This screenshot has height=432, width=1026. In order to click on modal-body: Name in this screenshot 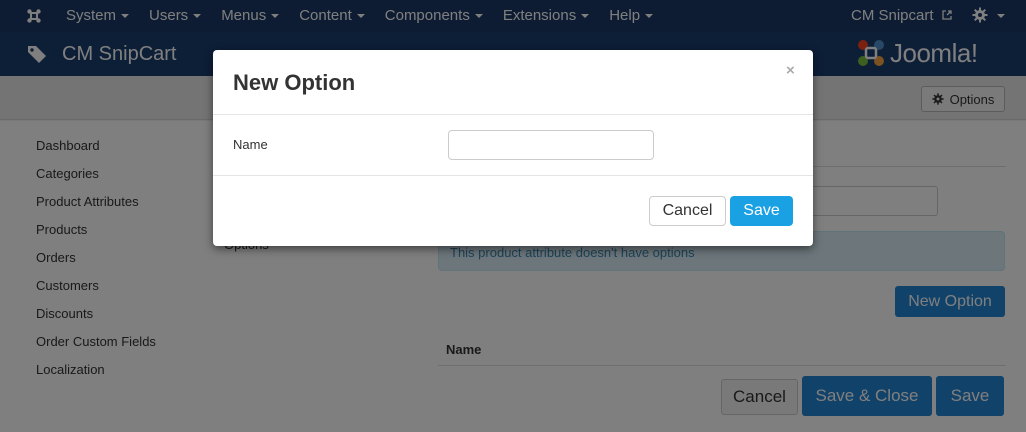, I will do `click(513, 145)`.